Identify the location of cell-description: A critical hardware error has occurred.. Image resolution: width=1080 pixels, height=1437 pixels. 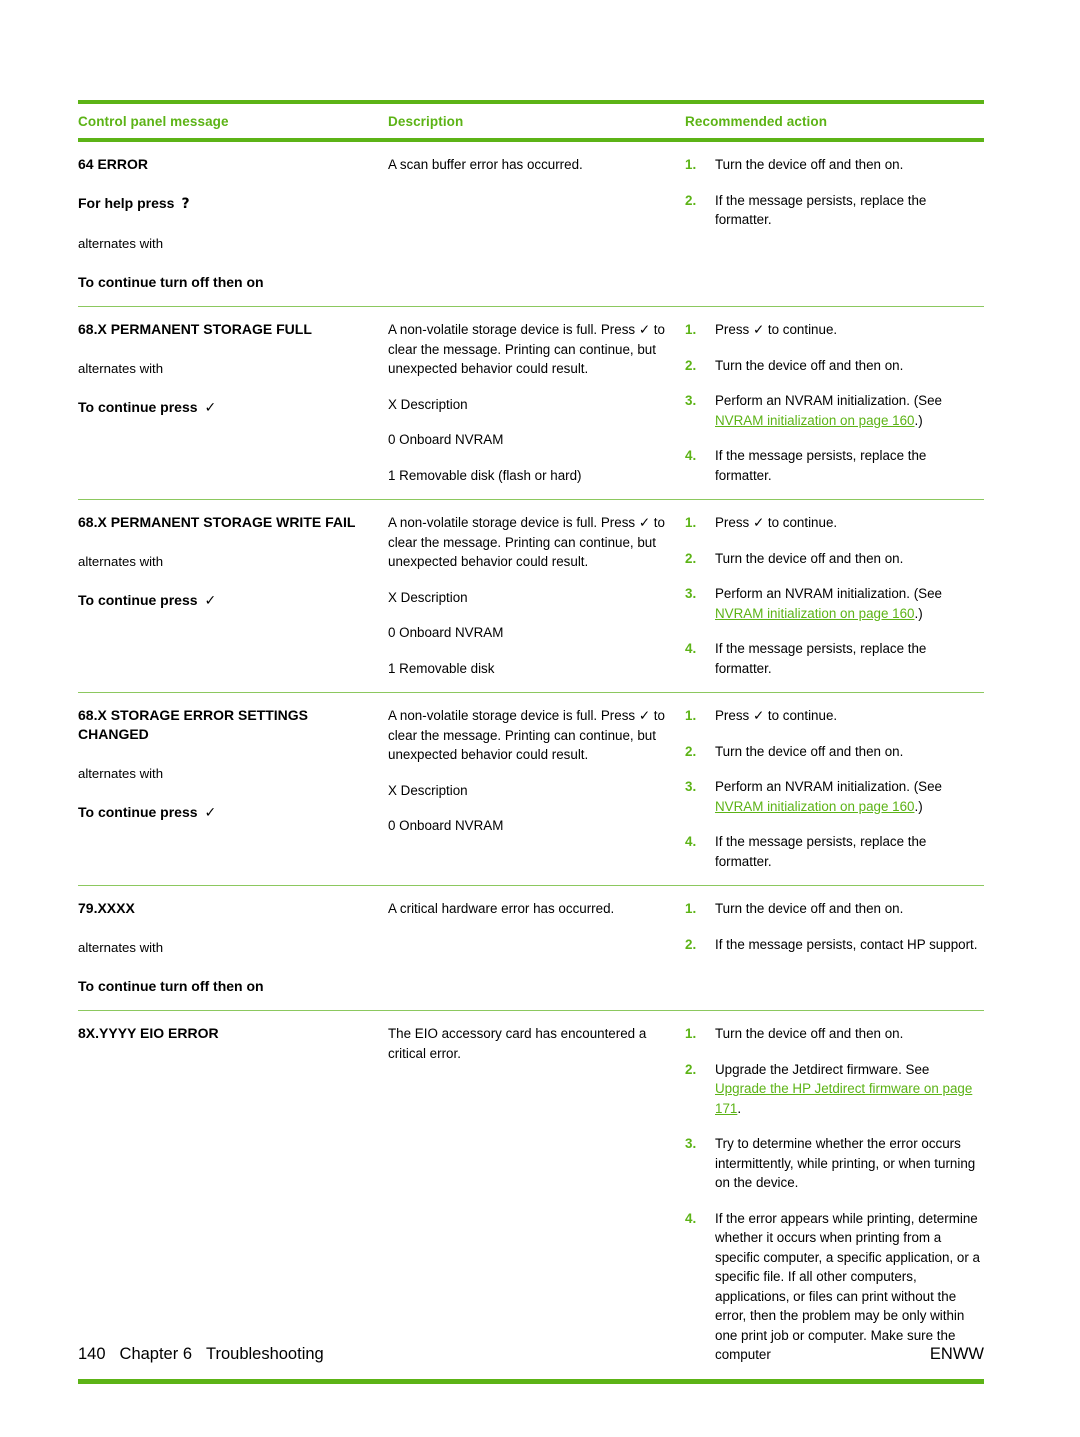
(536, 909).